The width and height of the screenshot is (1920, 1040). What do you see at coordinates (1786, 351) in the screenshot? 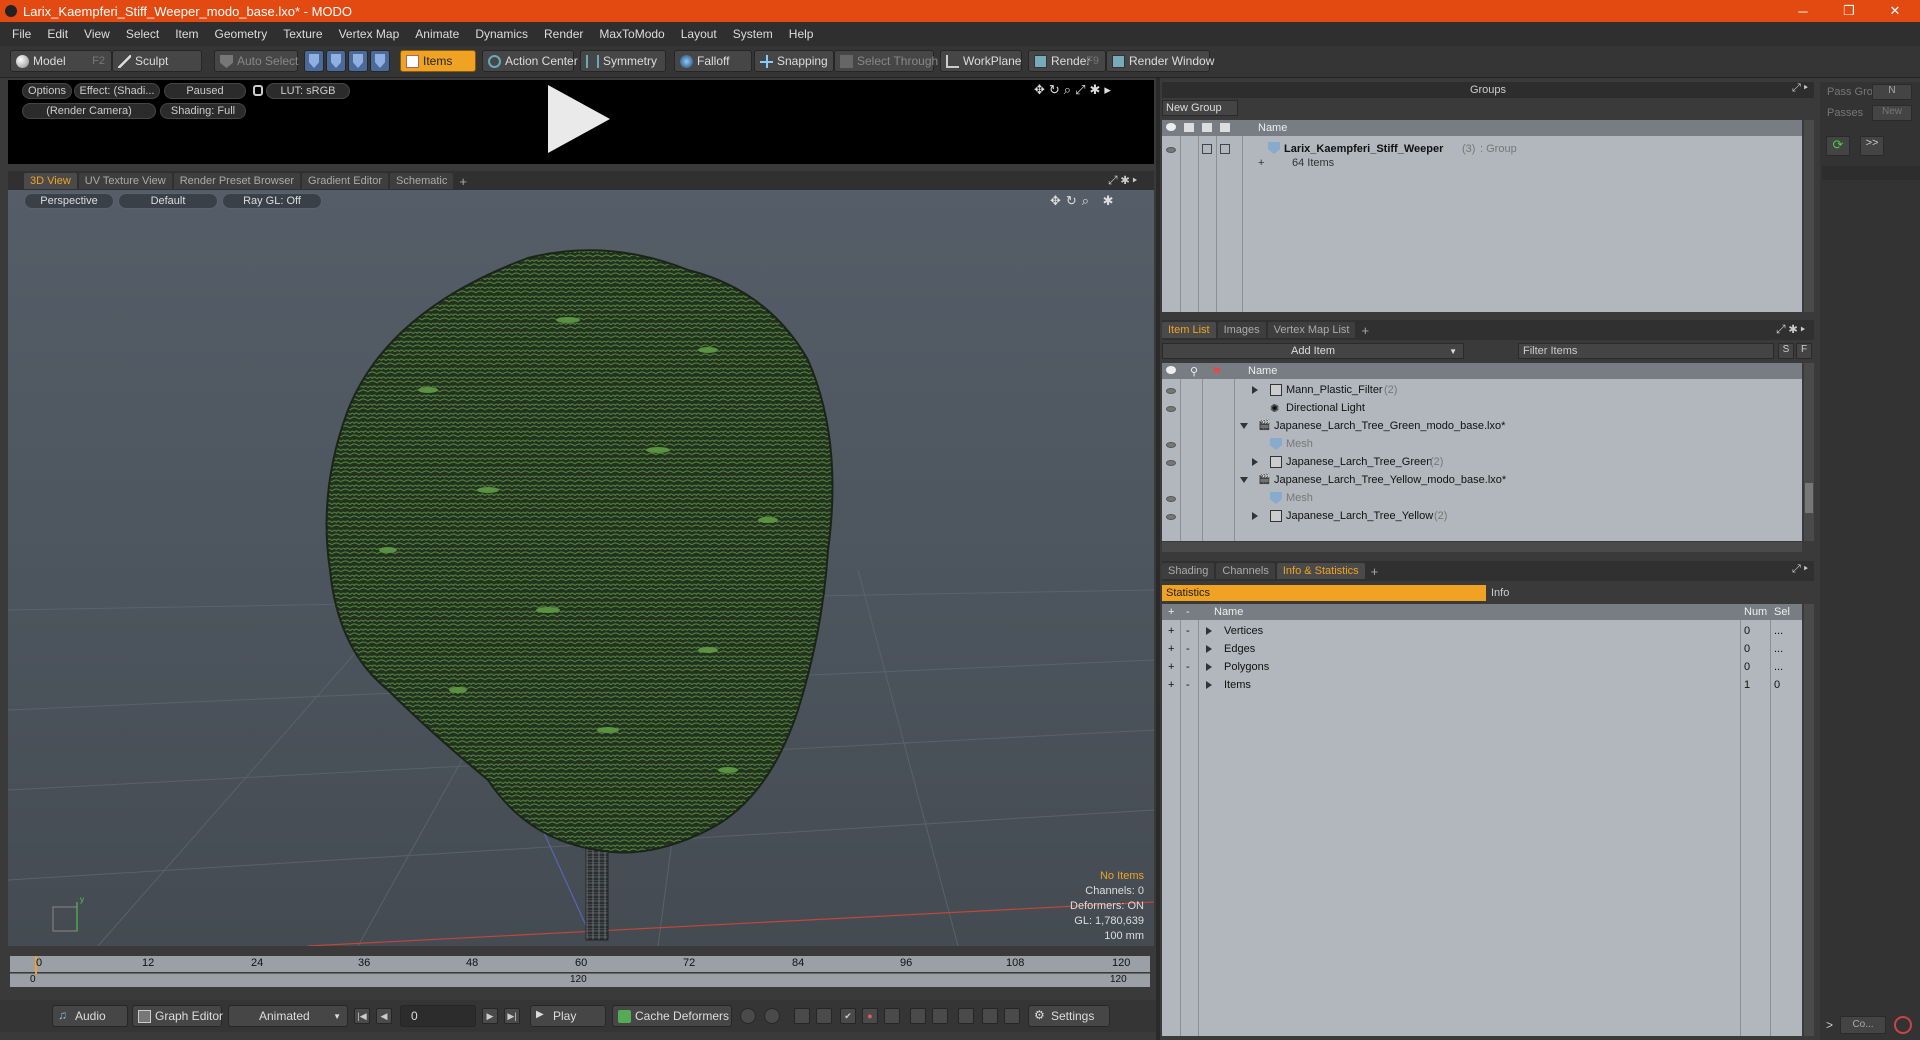
I see `filter-s-button: S` at bounding box center [1786, 351].